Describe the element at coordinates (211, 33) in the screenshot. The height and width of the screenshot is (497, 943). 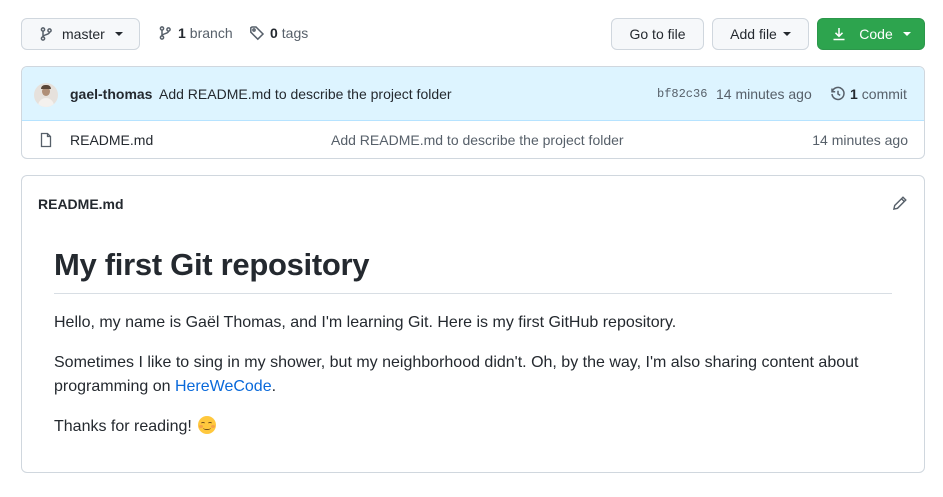
I see `branch-label: branch` at that location.